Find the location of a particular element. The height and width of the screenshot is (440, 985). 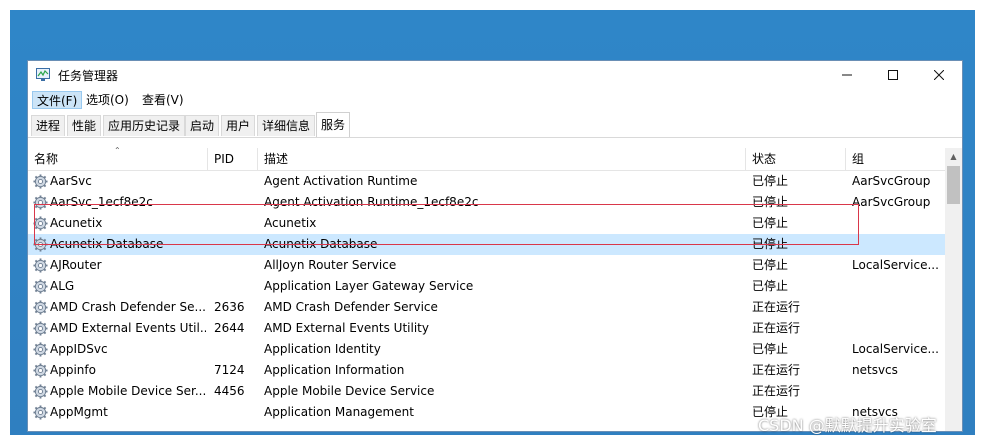

tab-processes: 进程 is located at coordinates (48, 125).